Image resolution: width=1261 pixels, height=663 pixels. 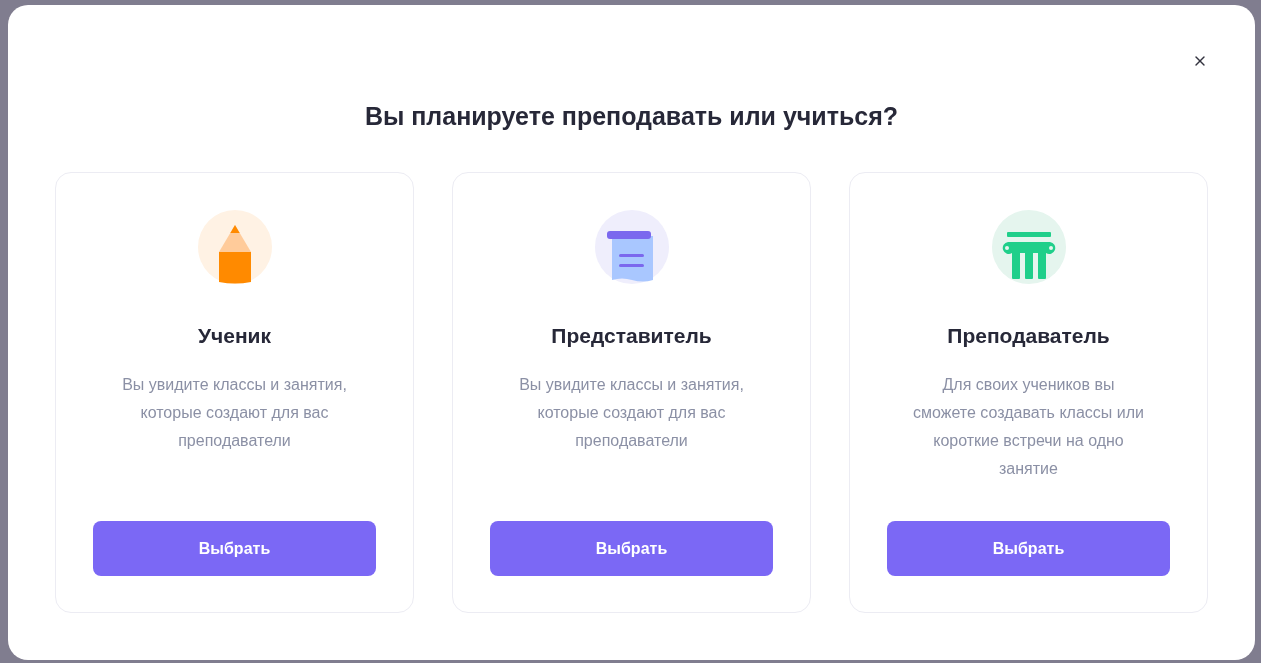 What do you see at coordinates (631, 247) in the screenshot?
I see `document-icon` at bounding box center [631, 247].